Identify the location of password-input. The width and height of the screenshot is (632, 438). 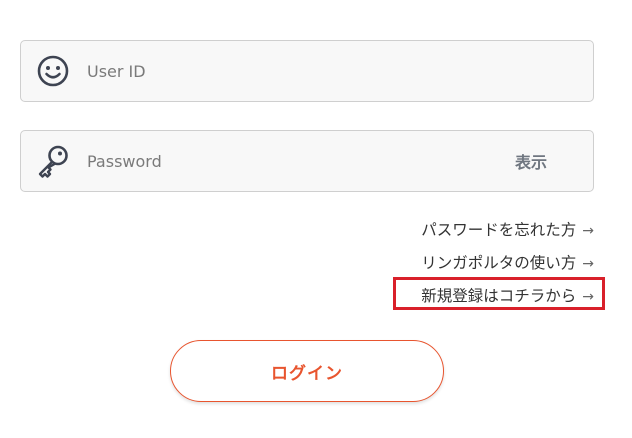
(287, 161).